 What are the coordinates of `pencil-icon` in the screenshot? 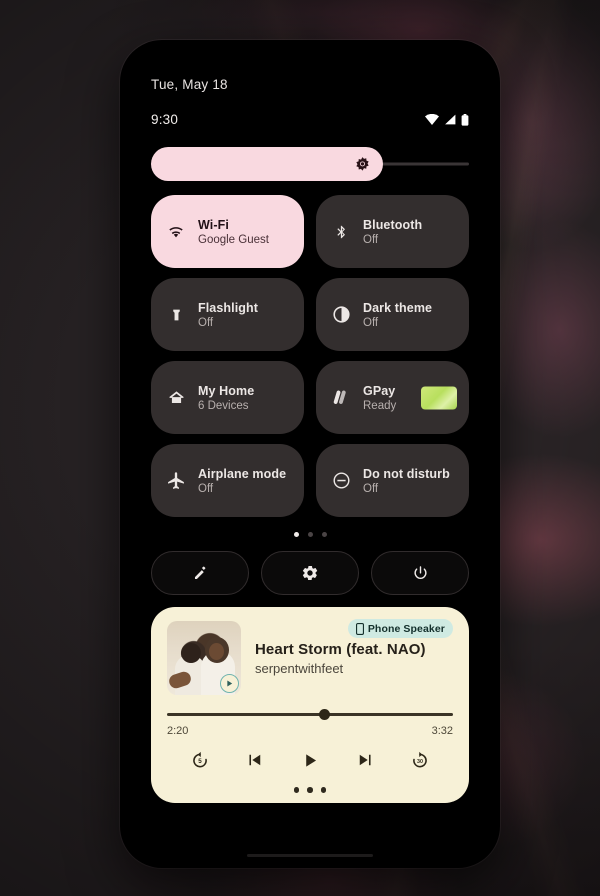 It's located at (200, 573).